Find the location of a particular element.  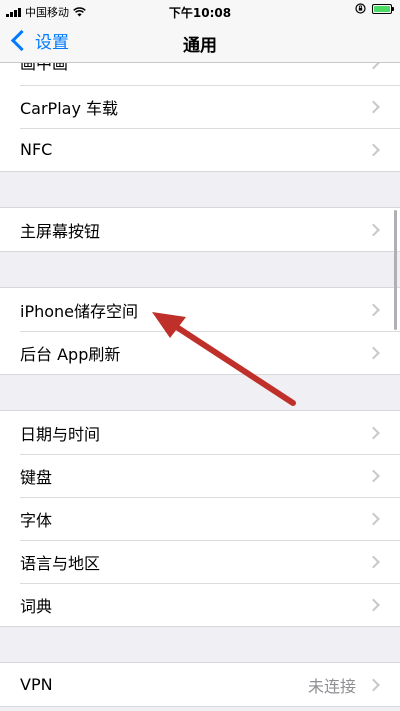

status-bar: 中国移动 下午10:08 is located at coordinates (200, 11).